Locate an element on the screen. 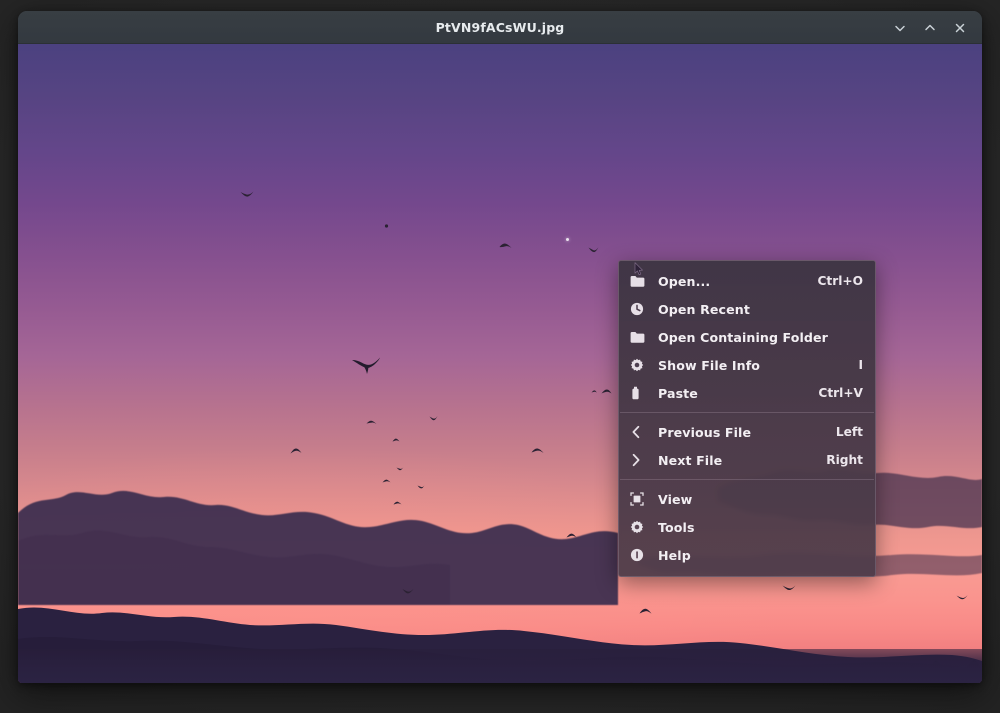  menu-item-accel: Left is located at coordinates (849, 432).